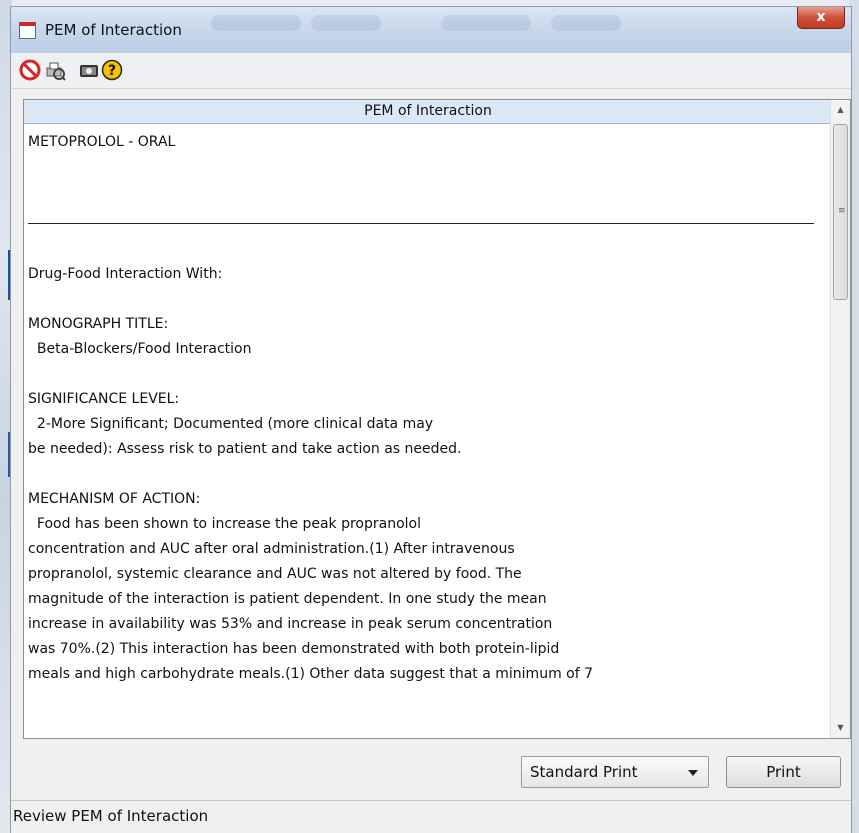 This screenshot has height=833, width=859. What do you see at coordinates (30, 70) in the screenshot?
I see `stop-icon` at bounding box center [30, 70].